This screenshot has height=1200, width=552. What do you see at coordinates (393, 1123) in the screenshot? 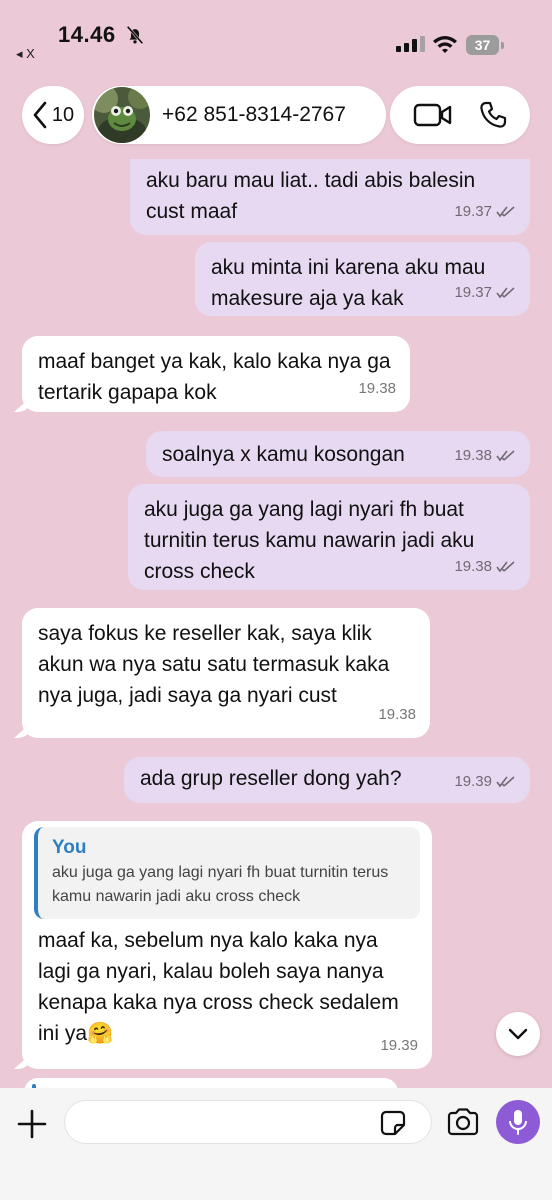
I see `sticker-icon` at bounding box center [393, 1123].